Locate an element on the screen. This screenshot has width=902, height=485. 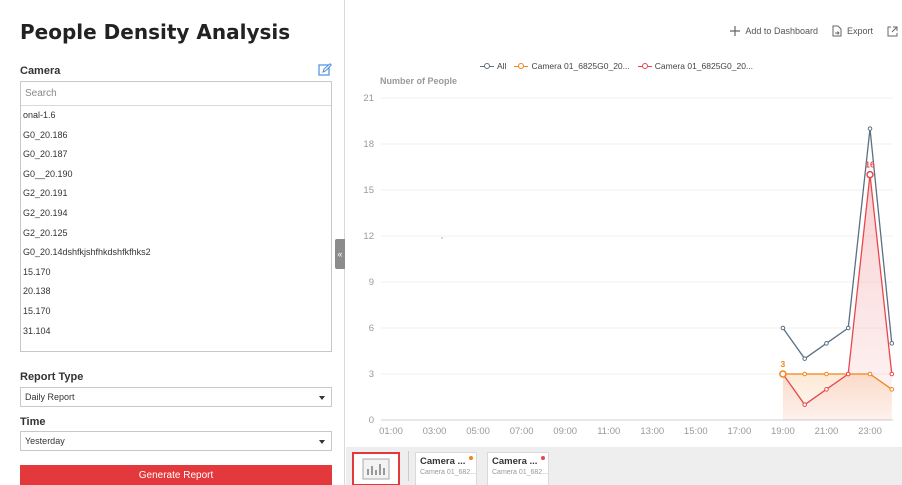
time-select: Yesterday is located at coordinates (176, 441).